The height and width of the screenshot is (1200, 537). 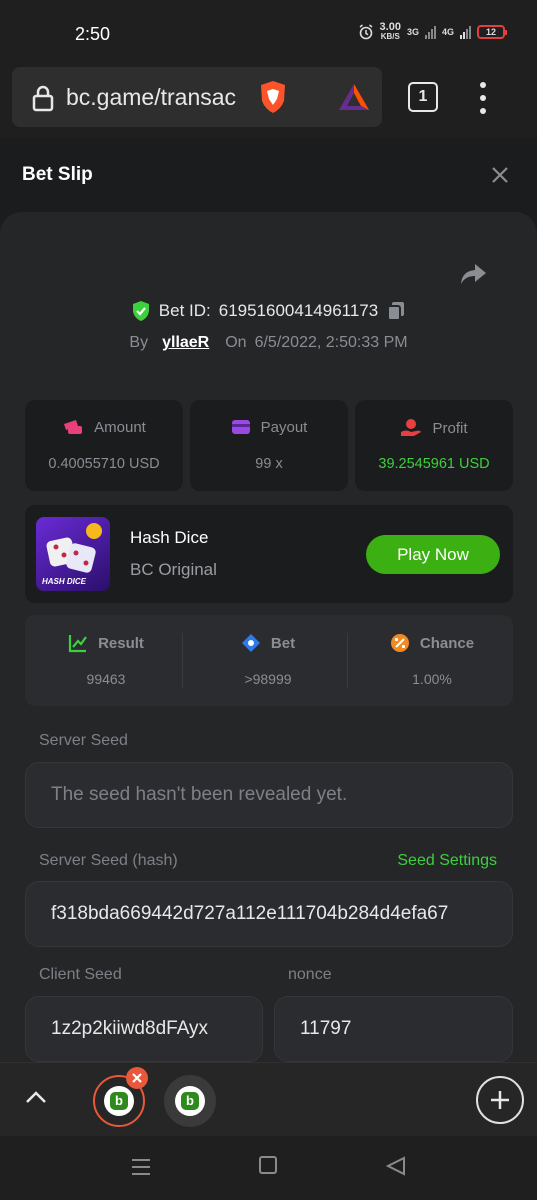 I want to click on username-link: yllaeR, so click(x=185, y=343).